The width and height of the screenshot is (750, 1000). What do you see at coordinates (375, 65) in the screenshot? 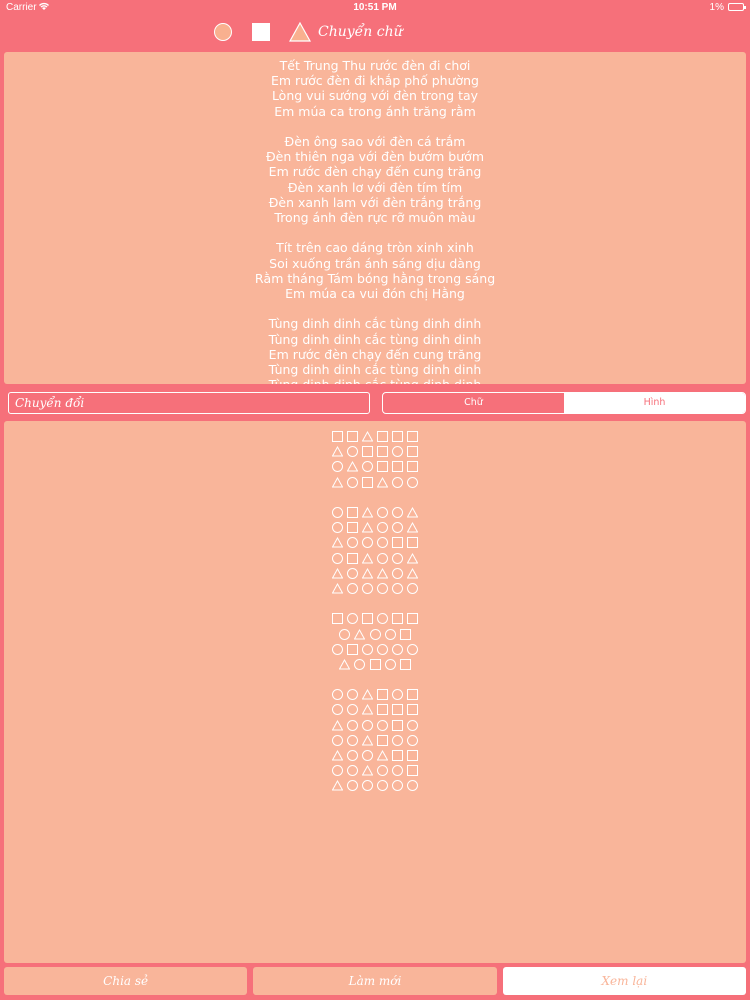
I see `poem-line: Tết Trung Thu rước đèn đi chơi` at bounding box center [375, 65].